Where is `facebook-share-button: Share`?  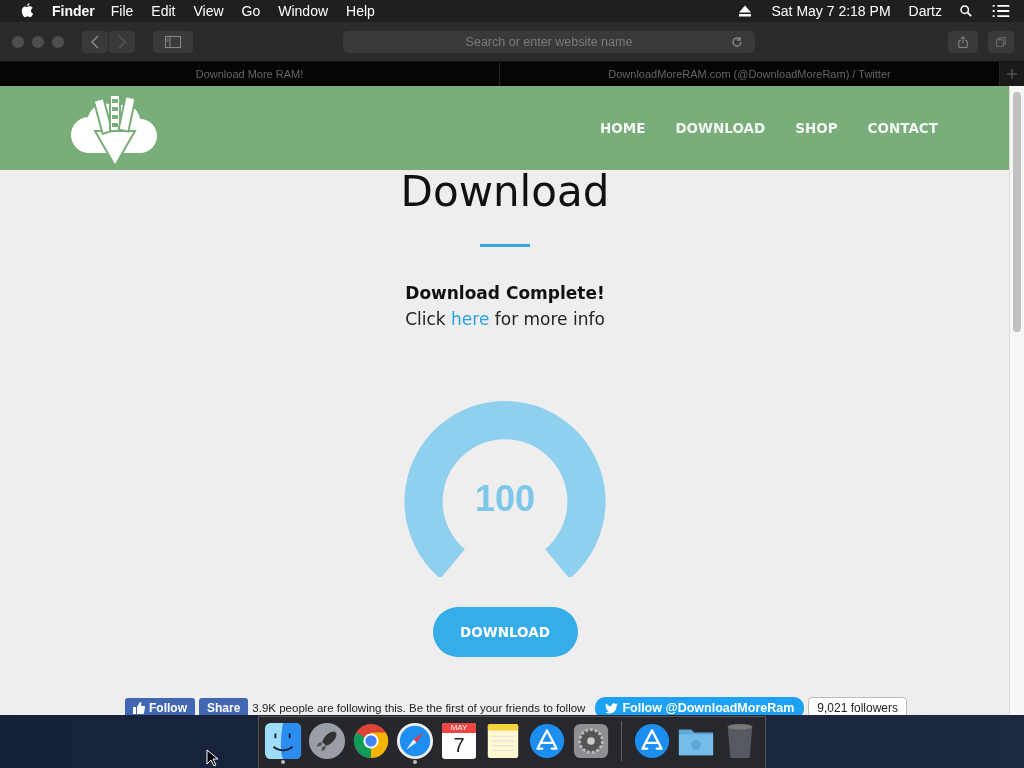
facebook-share-button: Share is located at coordinates (224, 706).